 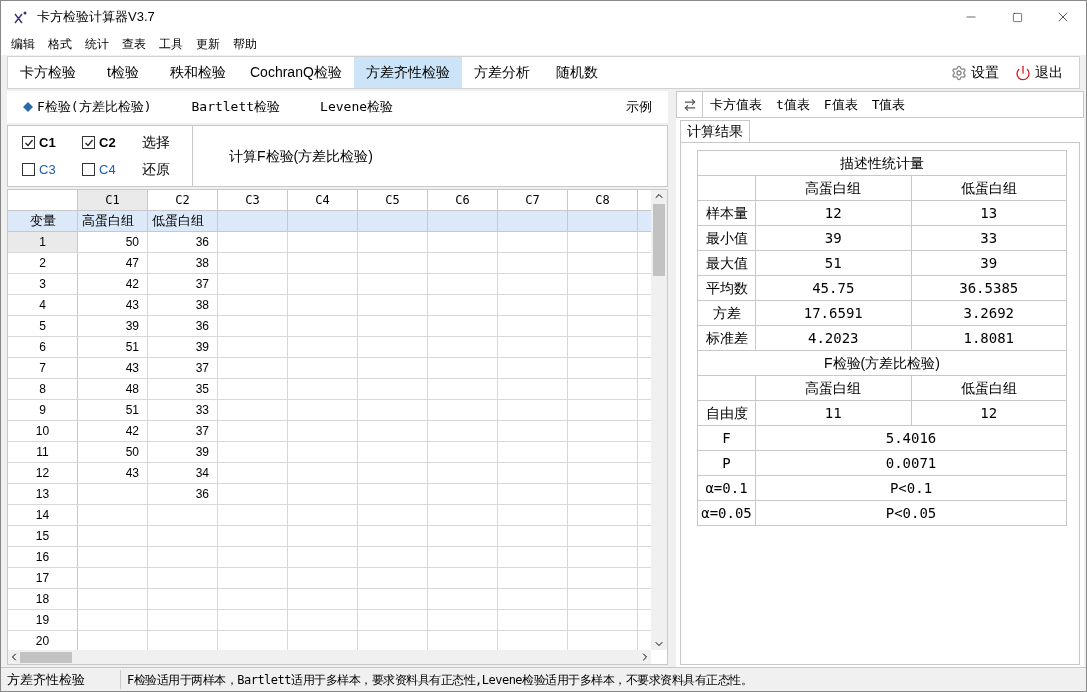 What do you see at coordinates (911, 463) in the screenshot?
I see `table-cell: 0.0071` at bounding box center [911, 463].